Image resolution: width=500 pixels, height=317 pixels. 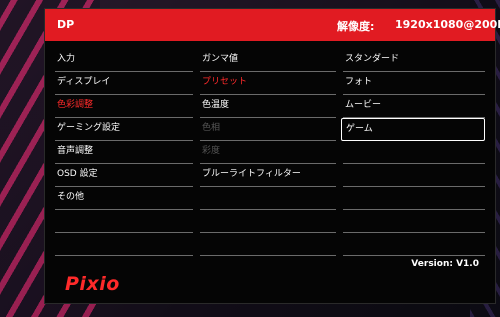 What do you see at coordinates (413, 129) in the screenshot?
I see `option-item: ゲーム` at bounding box center [413, 129].